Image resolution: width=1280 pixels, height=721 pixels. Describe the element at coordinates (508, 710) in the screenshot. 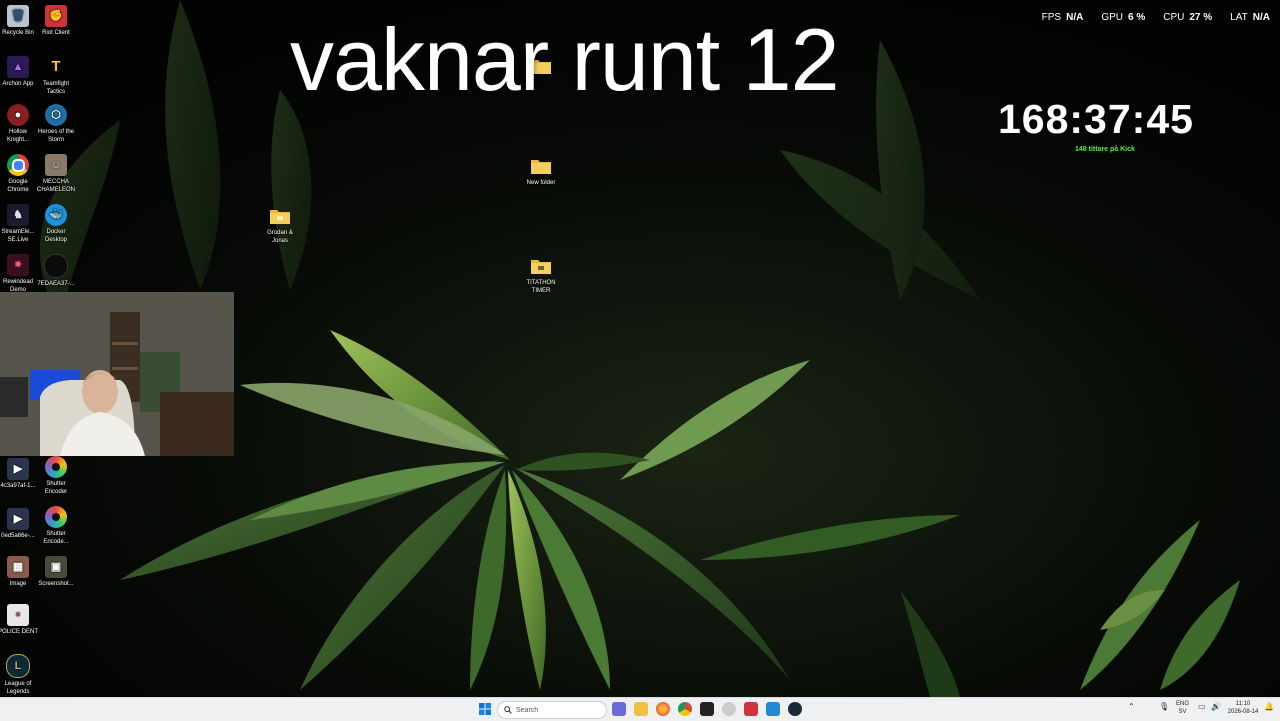

I see `search-icon` at that location.